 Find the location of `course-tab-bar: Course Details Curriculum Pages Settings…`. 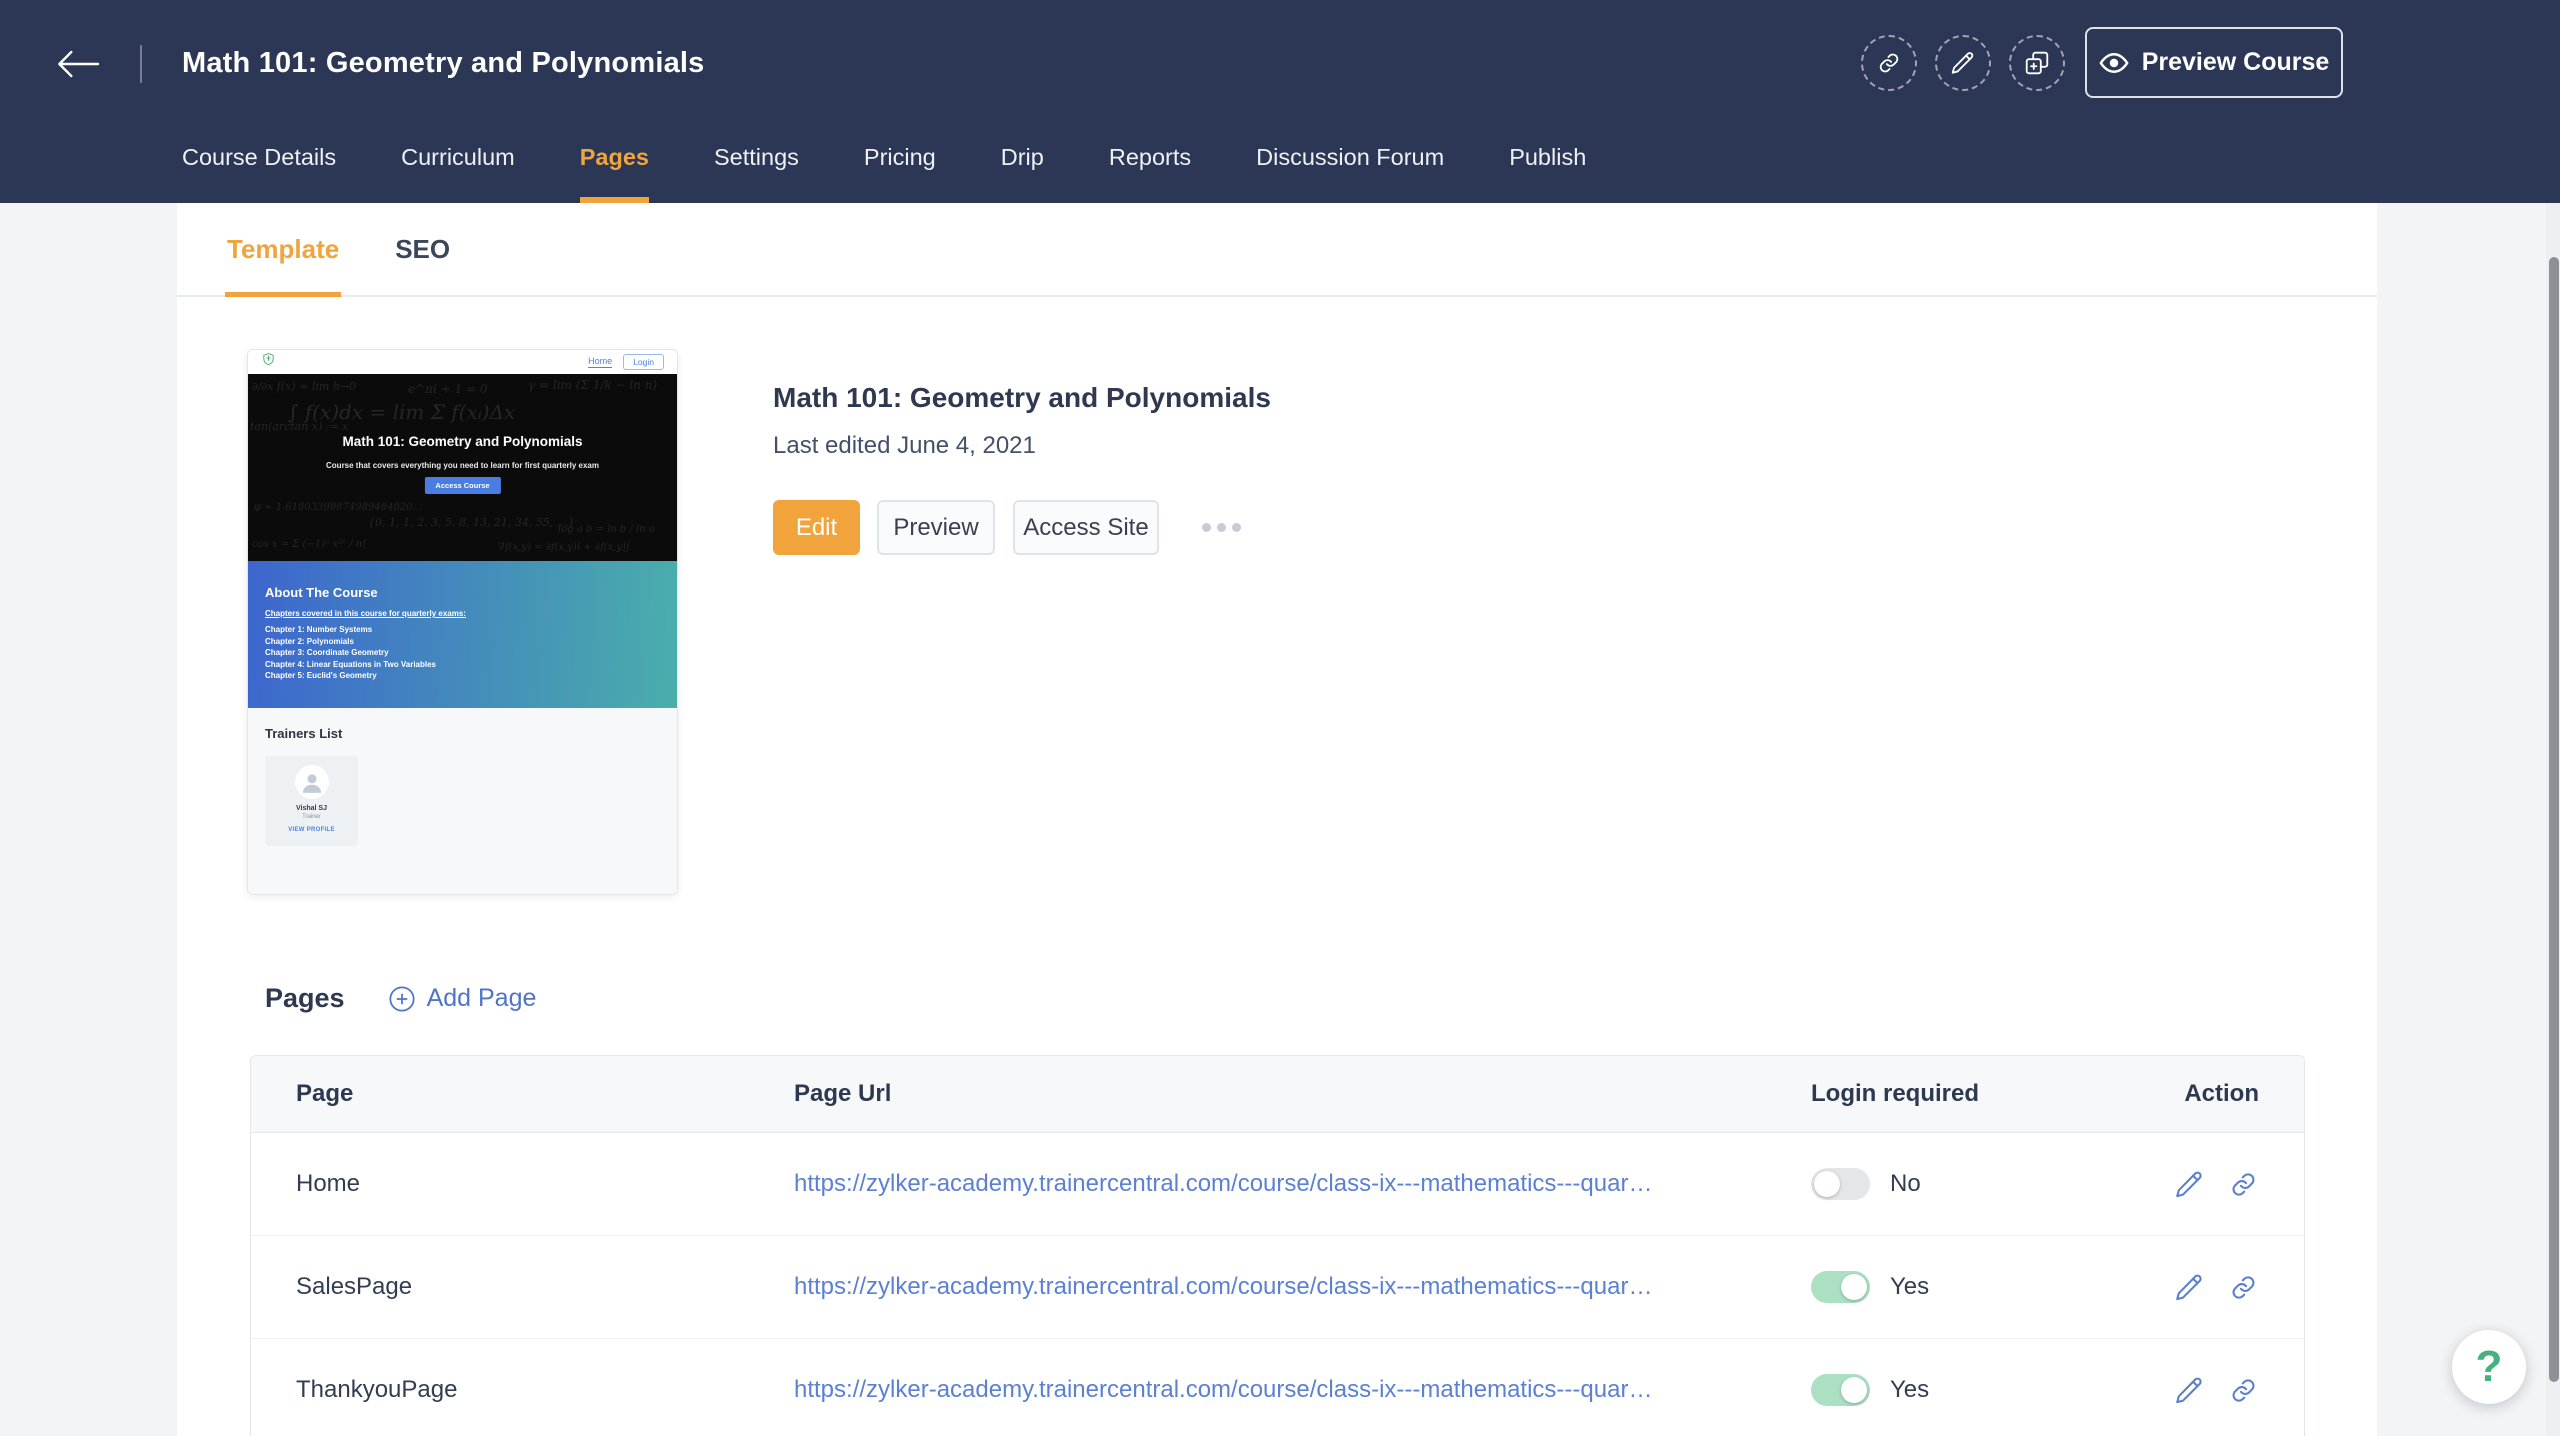

course-tab-bar: Course Details Curriculum Pages Settings… is located at coordinates (884, 173).